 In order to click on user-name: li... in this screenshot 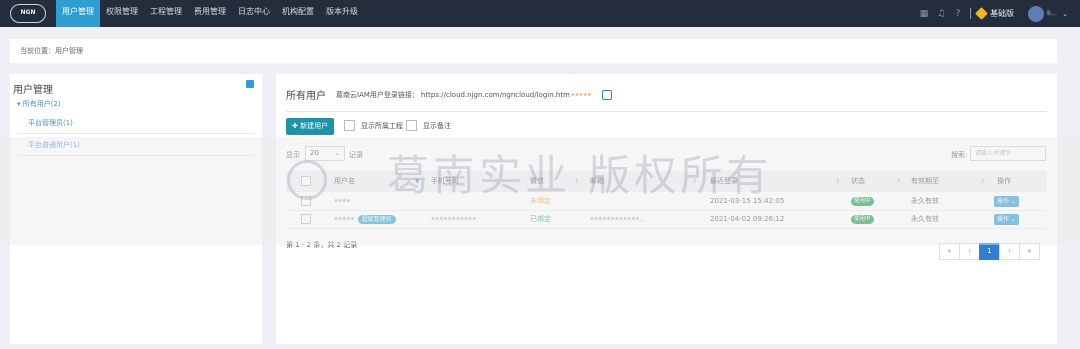, I will do `click(1051, 13)`.